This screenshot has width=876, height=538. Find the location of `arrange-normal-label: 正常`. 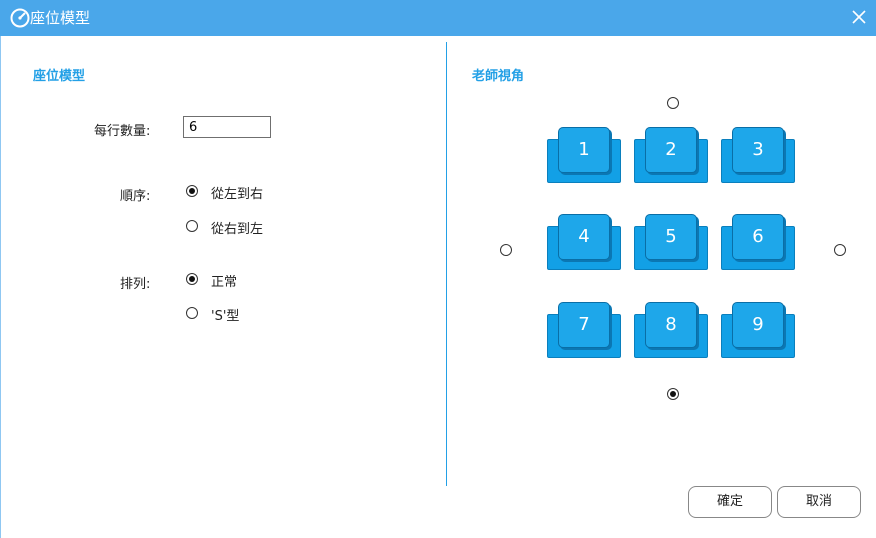

arrange-normal-label: 正常 is located at coordinates (224, 280).